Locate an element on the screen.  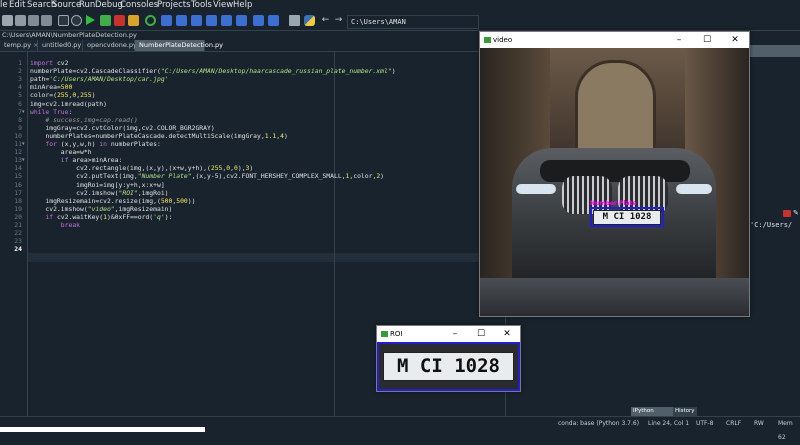
code-line: while True: is located at coordinates (51, 112).